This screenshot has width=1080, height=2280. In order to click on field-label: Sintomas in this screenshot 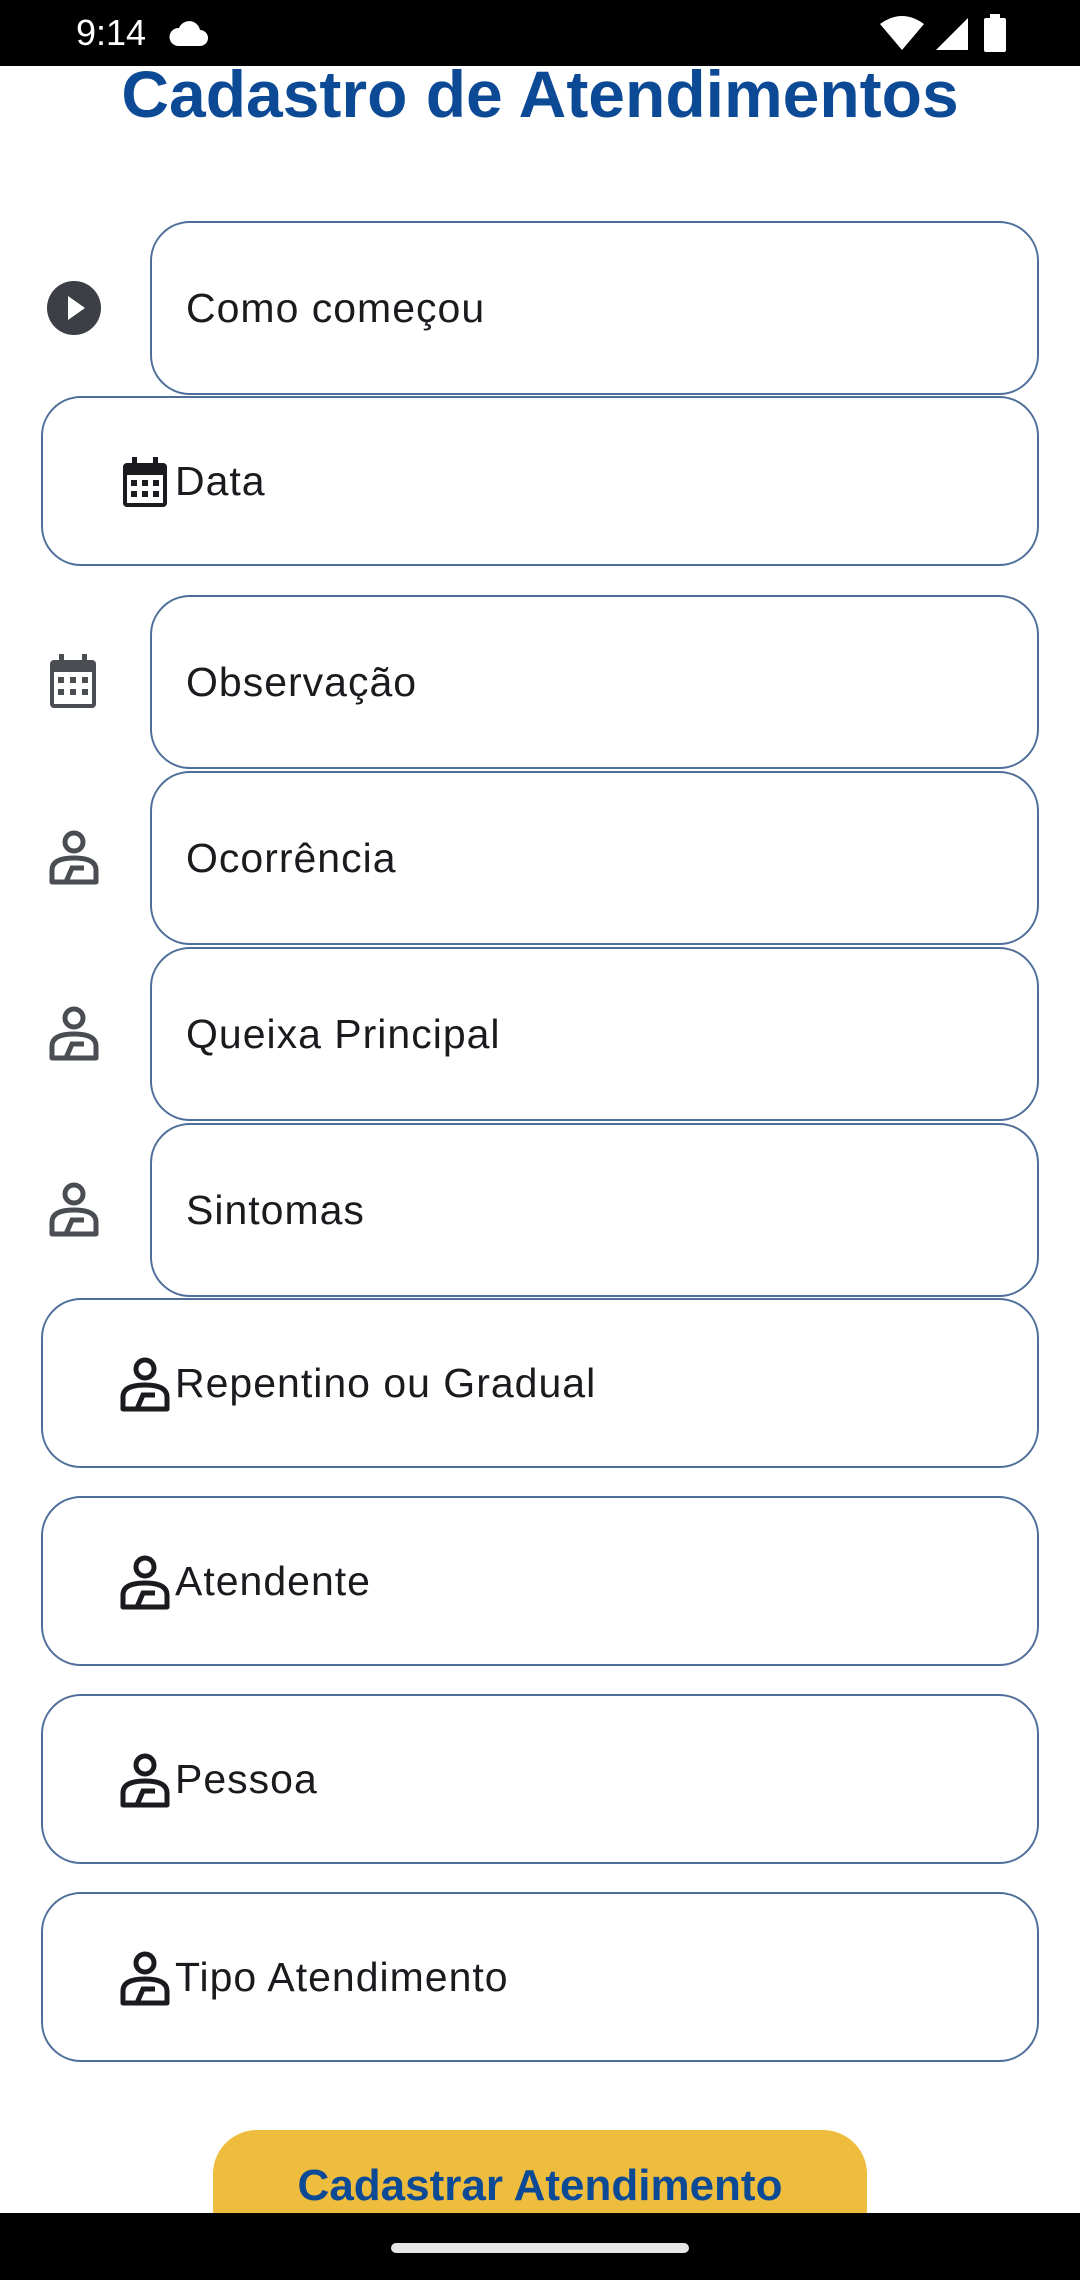, I will do `click(275, 1209)`.